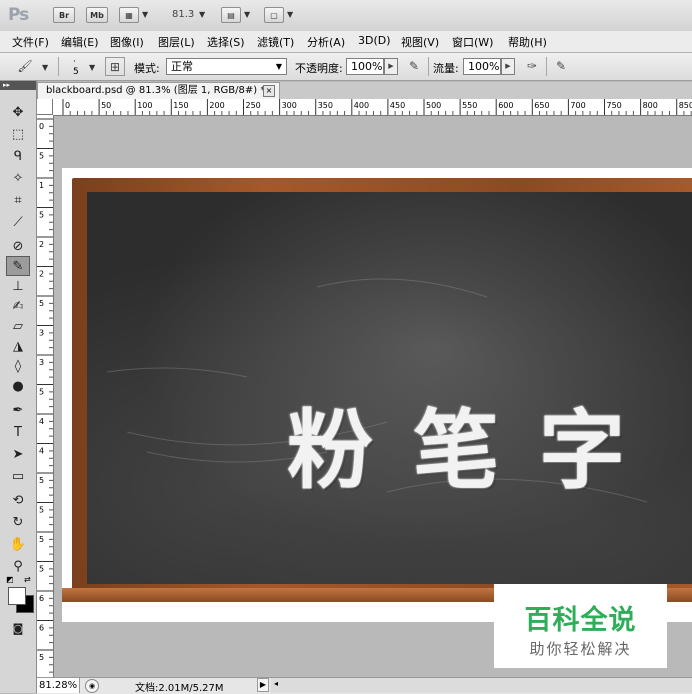 This screenshot has height=694, width=692. I want to click on swap-colors-icon: ⇄, so click(27, 579).